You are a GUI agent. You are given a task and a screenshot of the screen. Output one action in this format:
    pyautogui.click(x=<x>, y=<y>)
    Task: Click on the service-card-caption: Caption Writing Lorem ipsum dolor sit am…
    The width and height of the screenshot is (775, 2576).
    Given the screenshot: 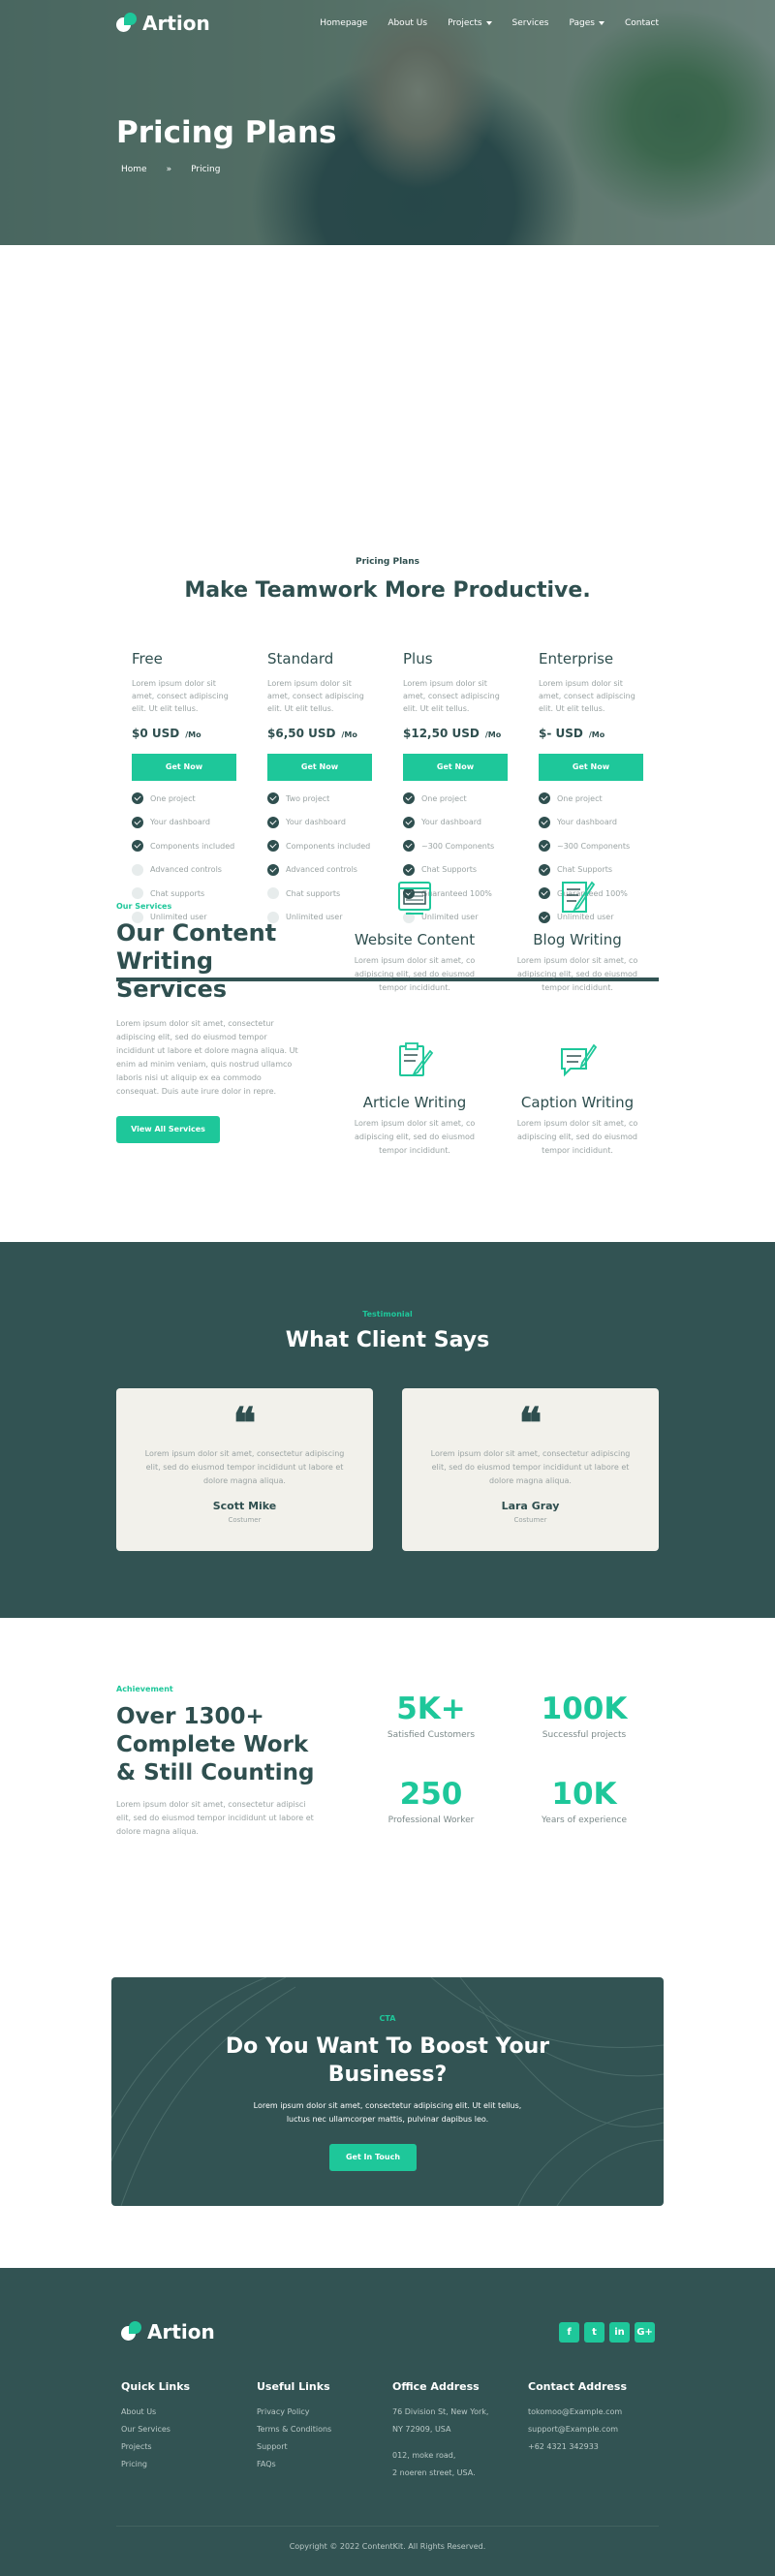 What is the action you would take?
    pyautogui.click(x=577, y=1099)
    